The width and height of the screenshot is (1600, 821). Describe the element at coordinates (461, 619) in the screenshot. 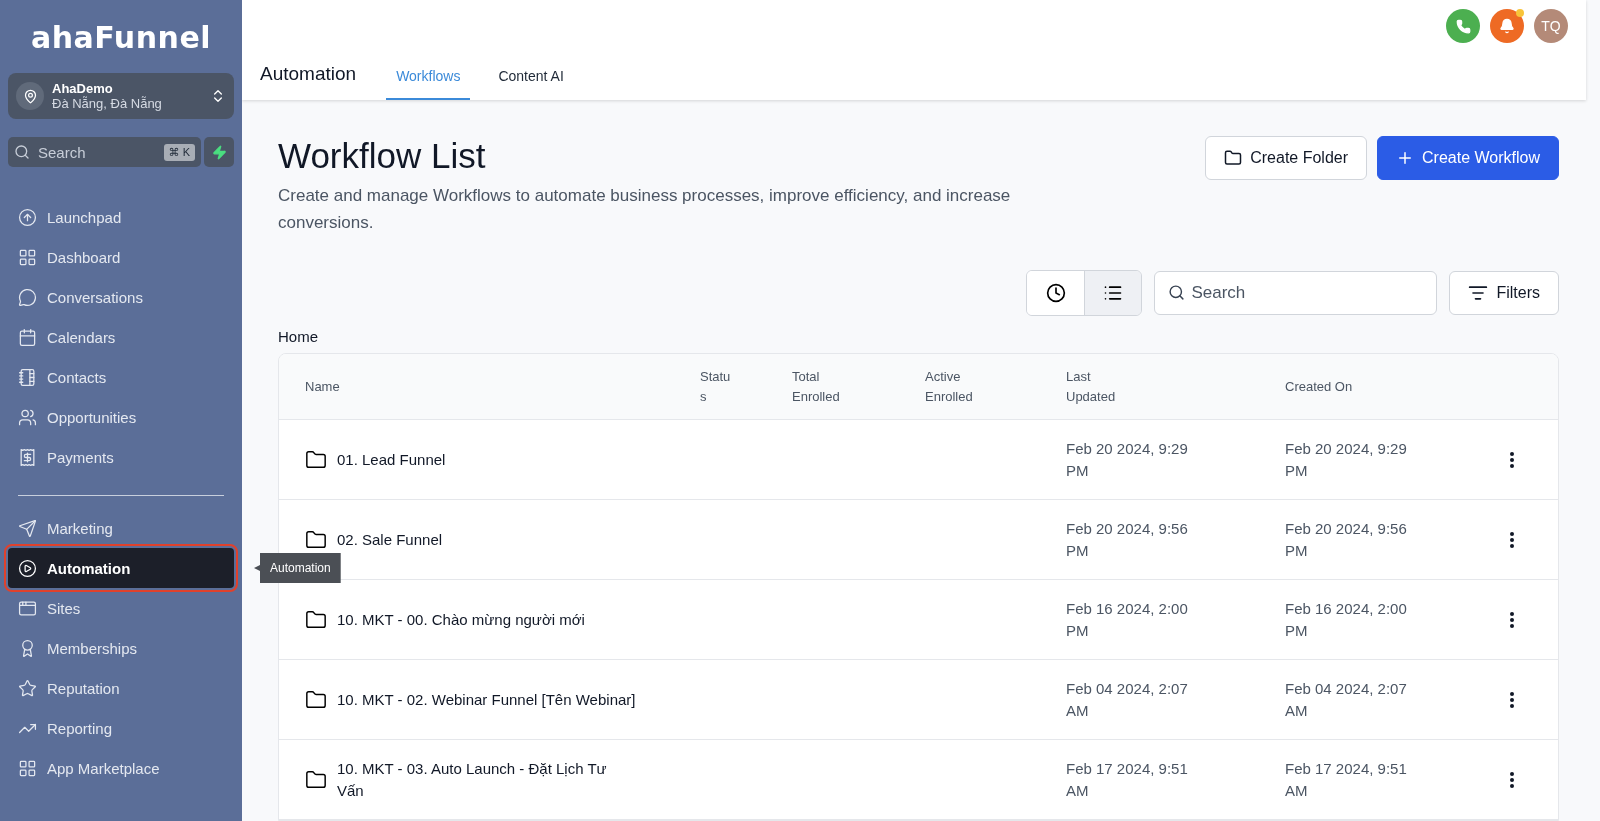

I see `folder-name: 10. MKT - 00. Chào mừng người mới` at that location.